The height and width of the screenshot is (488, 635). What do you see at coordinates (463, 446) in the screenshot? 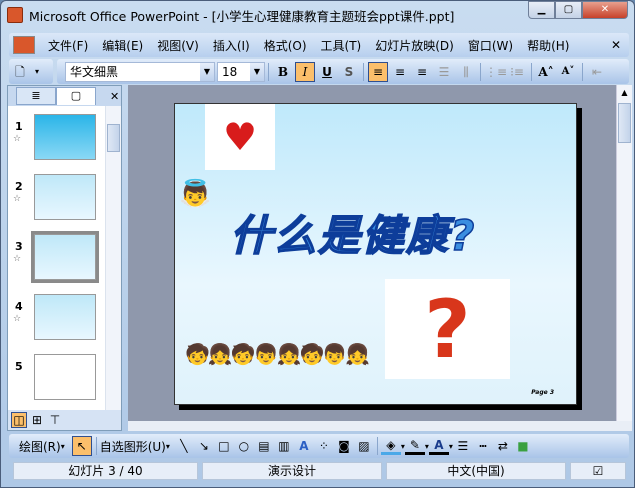
I see `line-style-icon: ☰` at bounding box center [463, 446].